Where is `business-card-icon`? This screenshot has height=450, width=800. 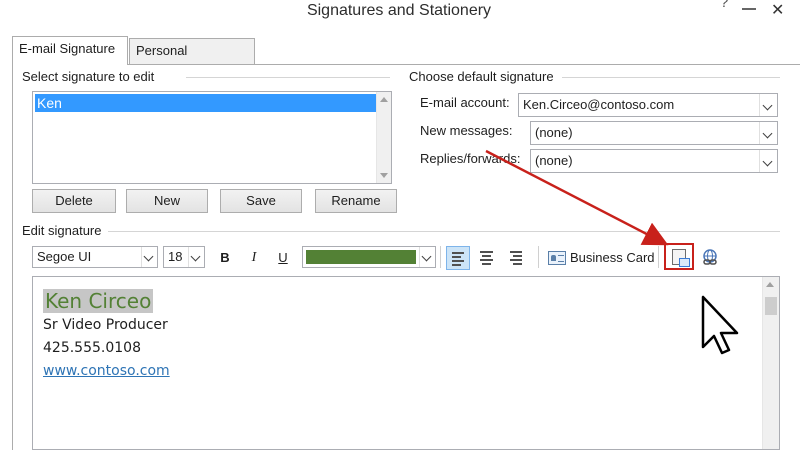
business-card-icon is located at coordinates (557, 258).